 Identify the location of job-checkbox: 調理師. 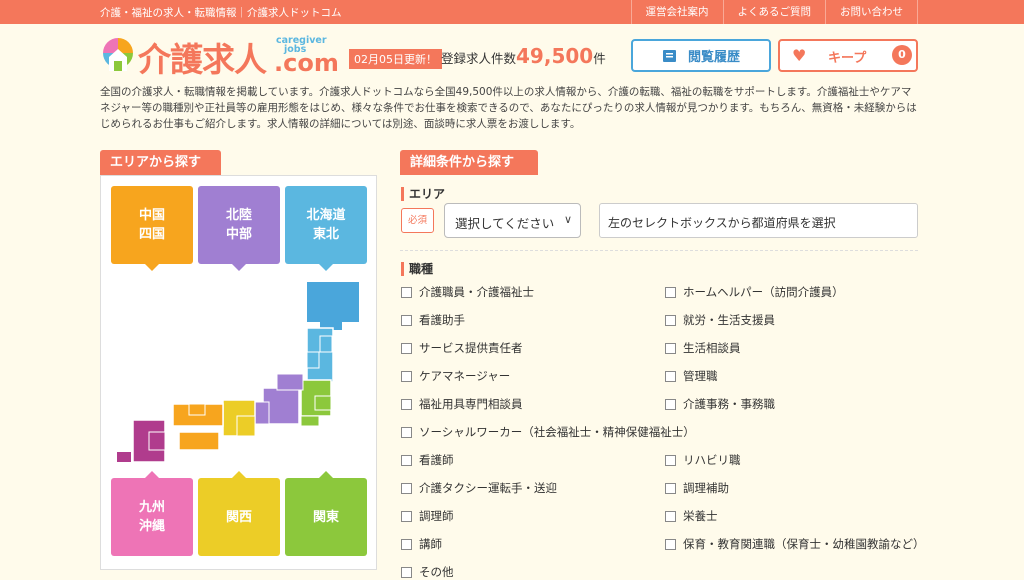
(427, 516).